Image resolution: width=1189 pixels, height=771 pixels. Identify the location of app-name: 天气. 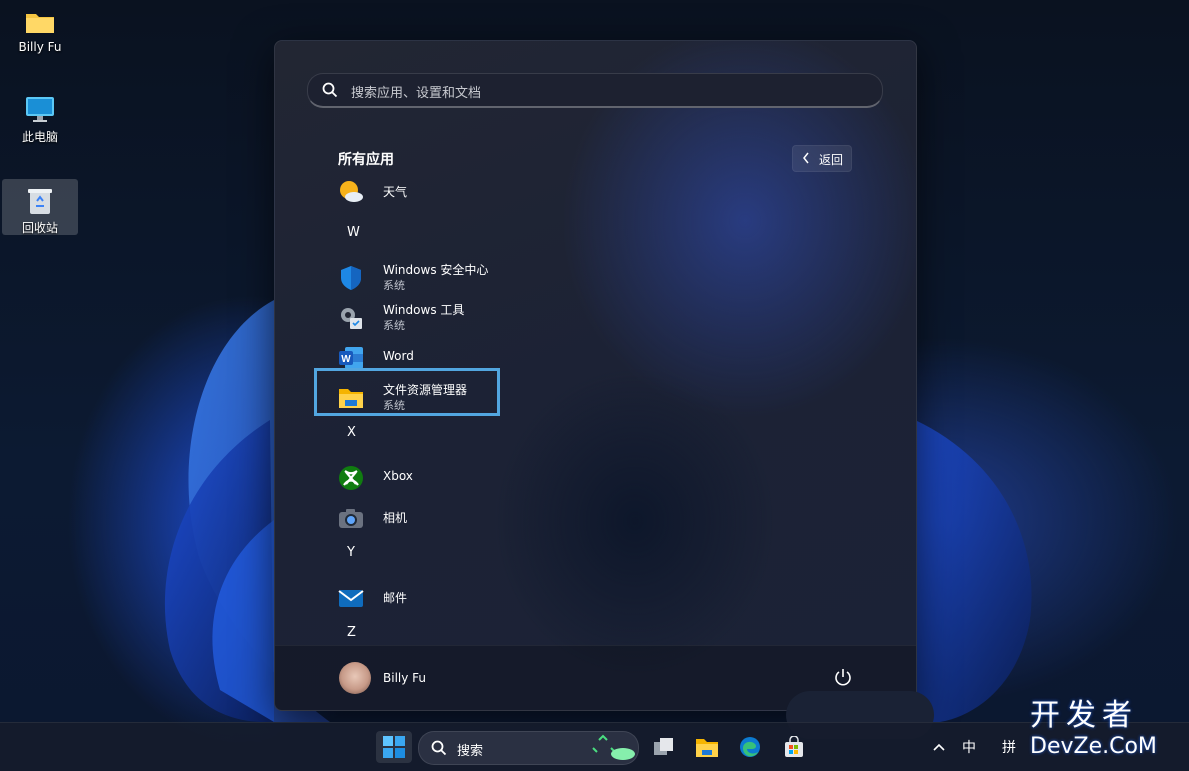
(395, 192).